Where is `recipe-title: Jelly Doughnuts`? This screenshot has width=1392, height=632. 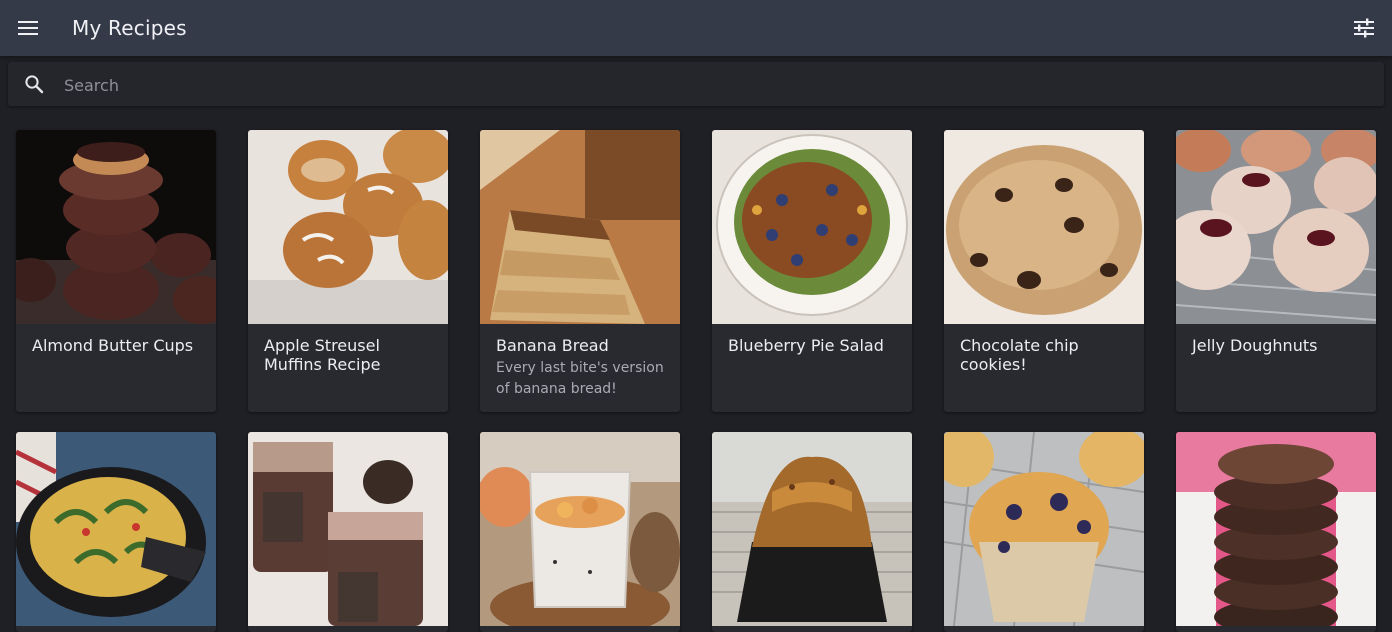
recipe-title: Jelly Doughnuts is located at coordinates (1255, 345).